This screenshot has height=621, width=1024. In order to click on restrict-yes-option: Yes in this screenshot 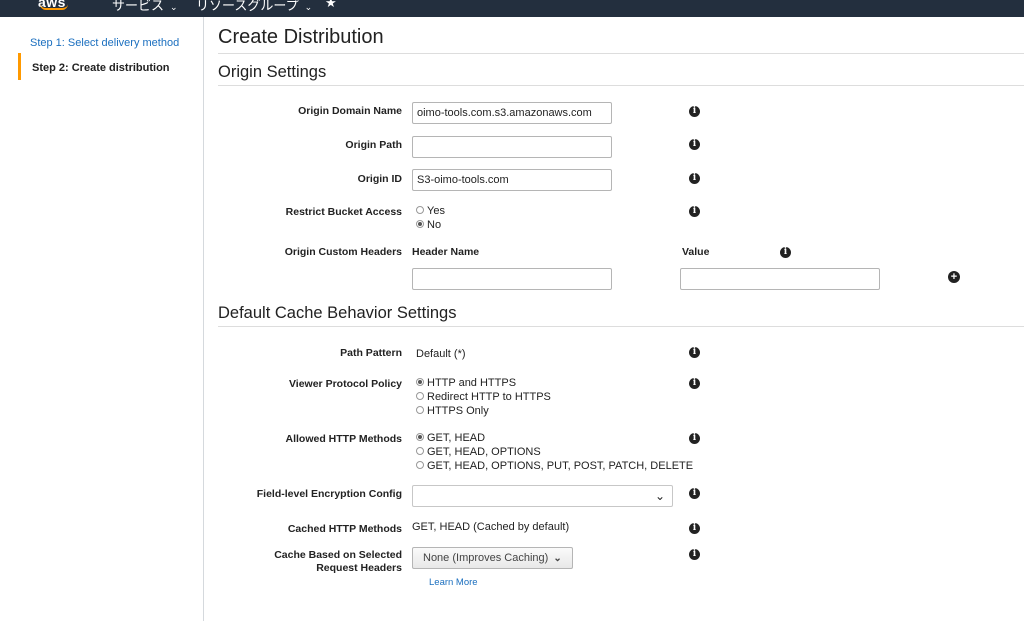, I will do `click(430, 211)`.